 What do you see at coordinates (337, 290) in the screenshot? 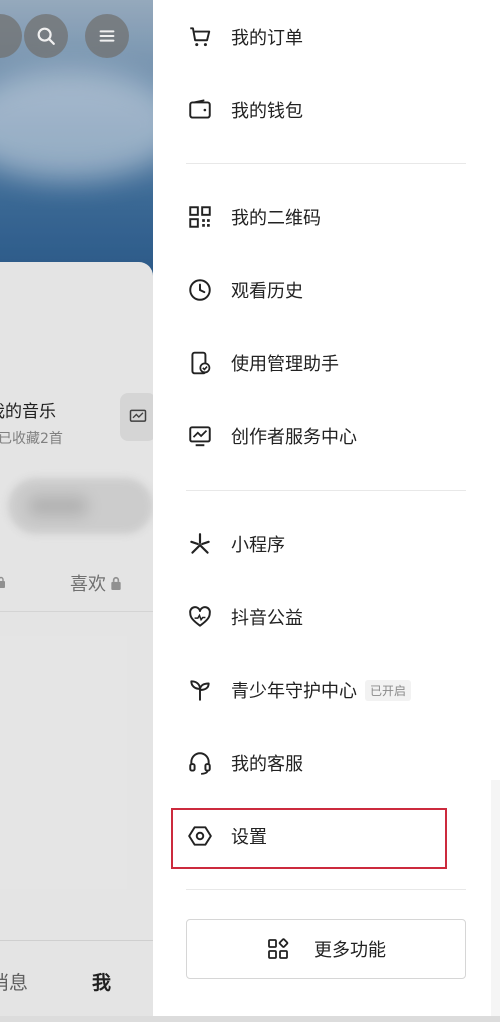
I see `menu-item-watch-history: 观看历史` at bounding box center [337, 290].